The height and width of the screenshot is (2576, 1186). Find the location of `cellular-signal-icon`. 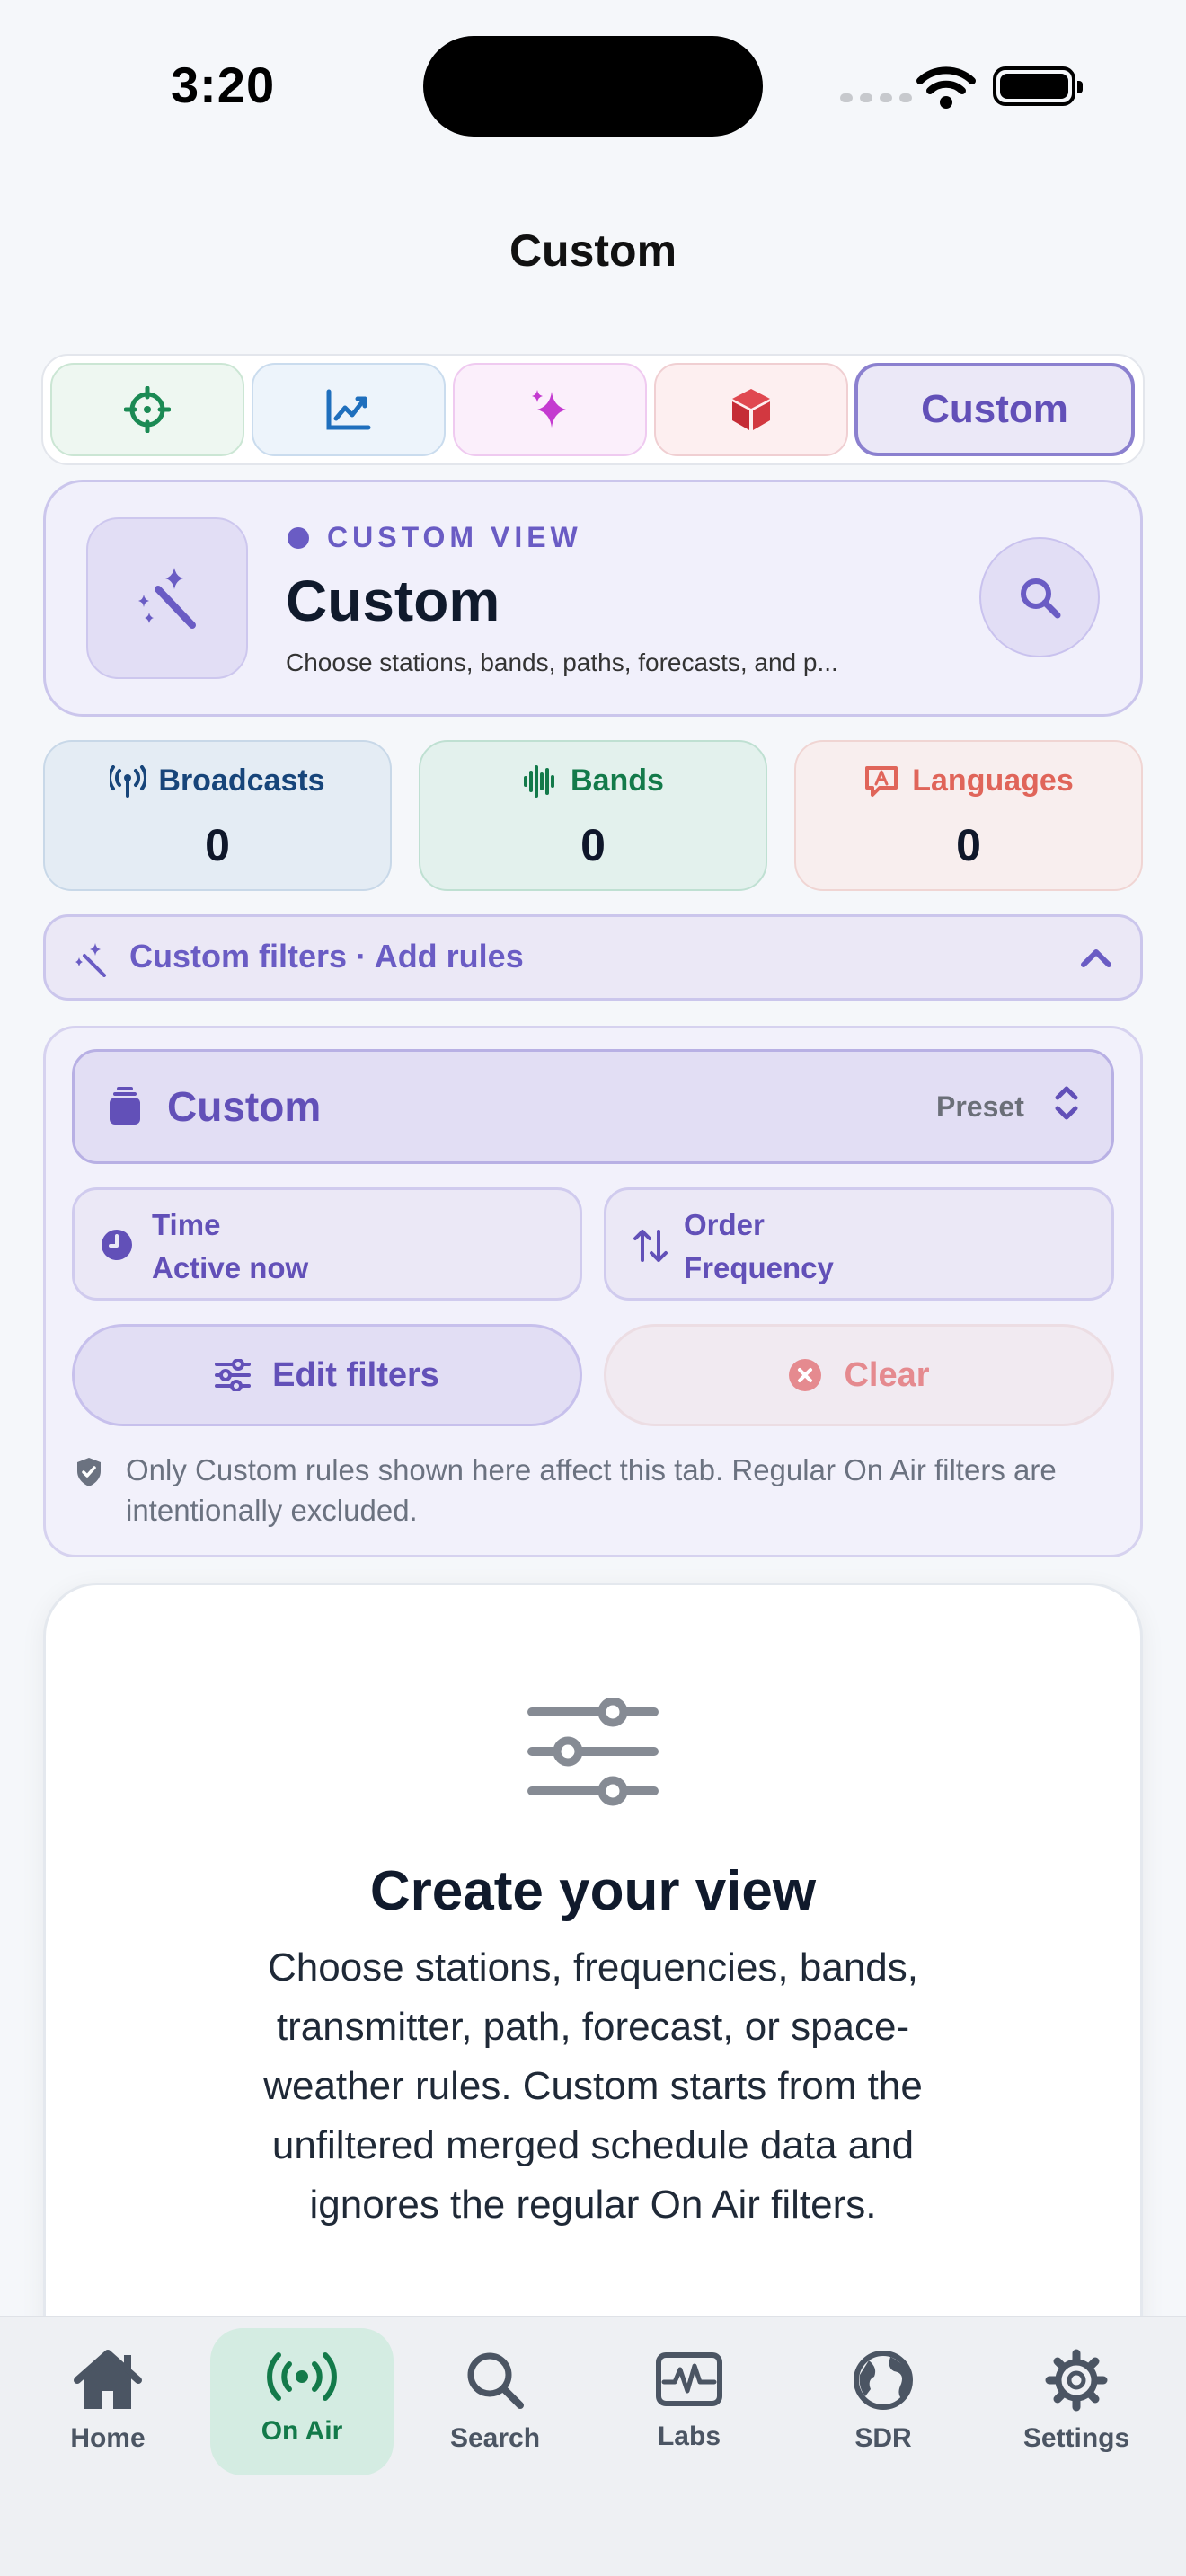

cellular-signal-icon is located at coordinates (876, 97).